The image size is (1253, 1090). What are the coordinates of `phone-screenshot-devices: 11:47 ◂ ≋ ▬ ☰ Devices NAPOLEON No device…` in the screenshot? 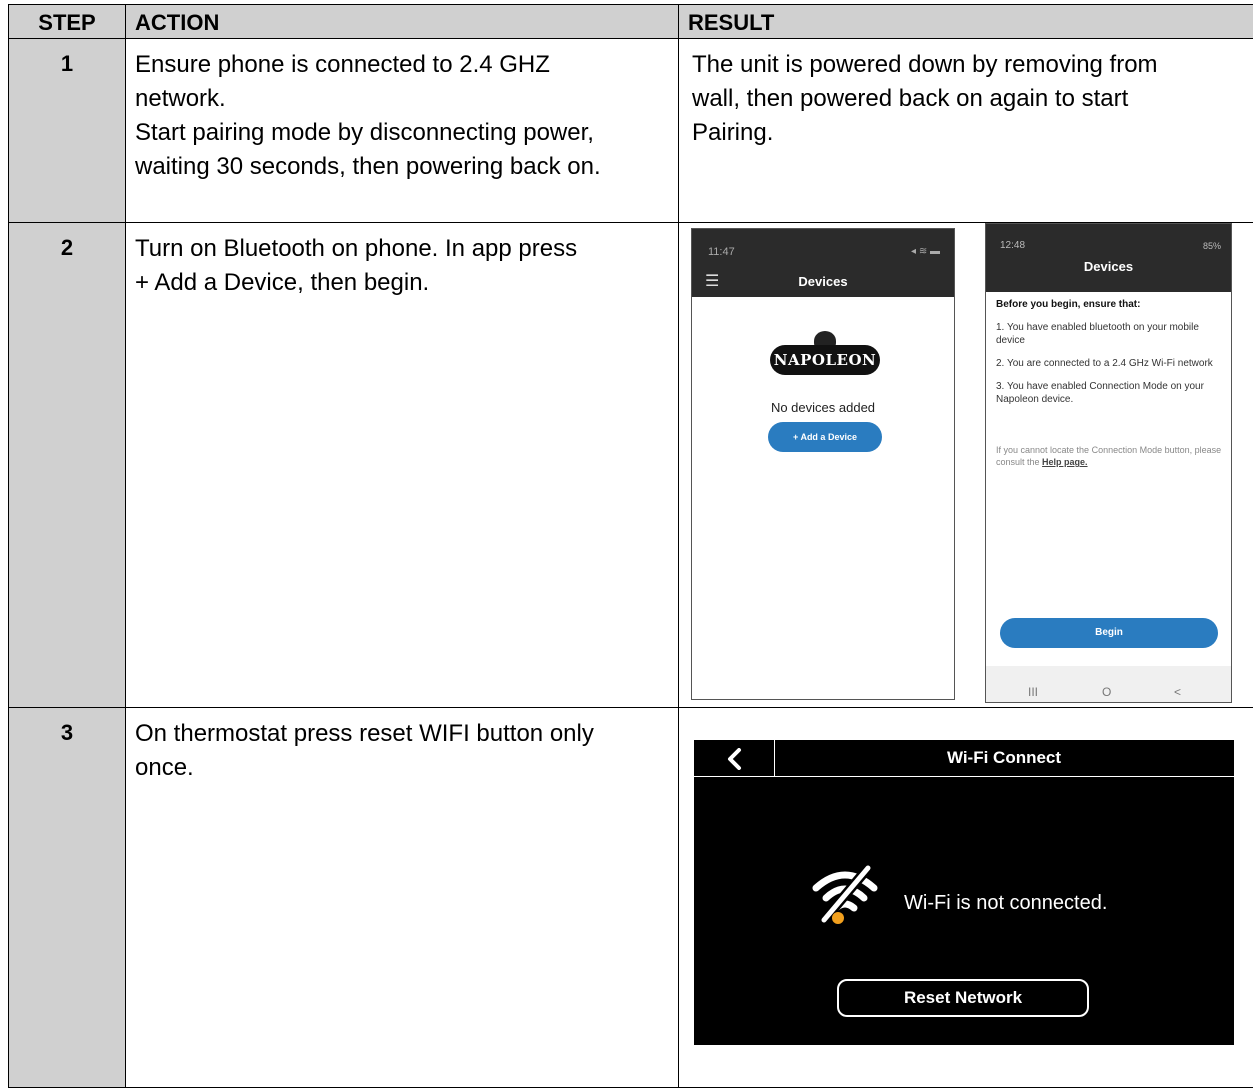 It's located at (823, 464).